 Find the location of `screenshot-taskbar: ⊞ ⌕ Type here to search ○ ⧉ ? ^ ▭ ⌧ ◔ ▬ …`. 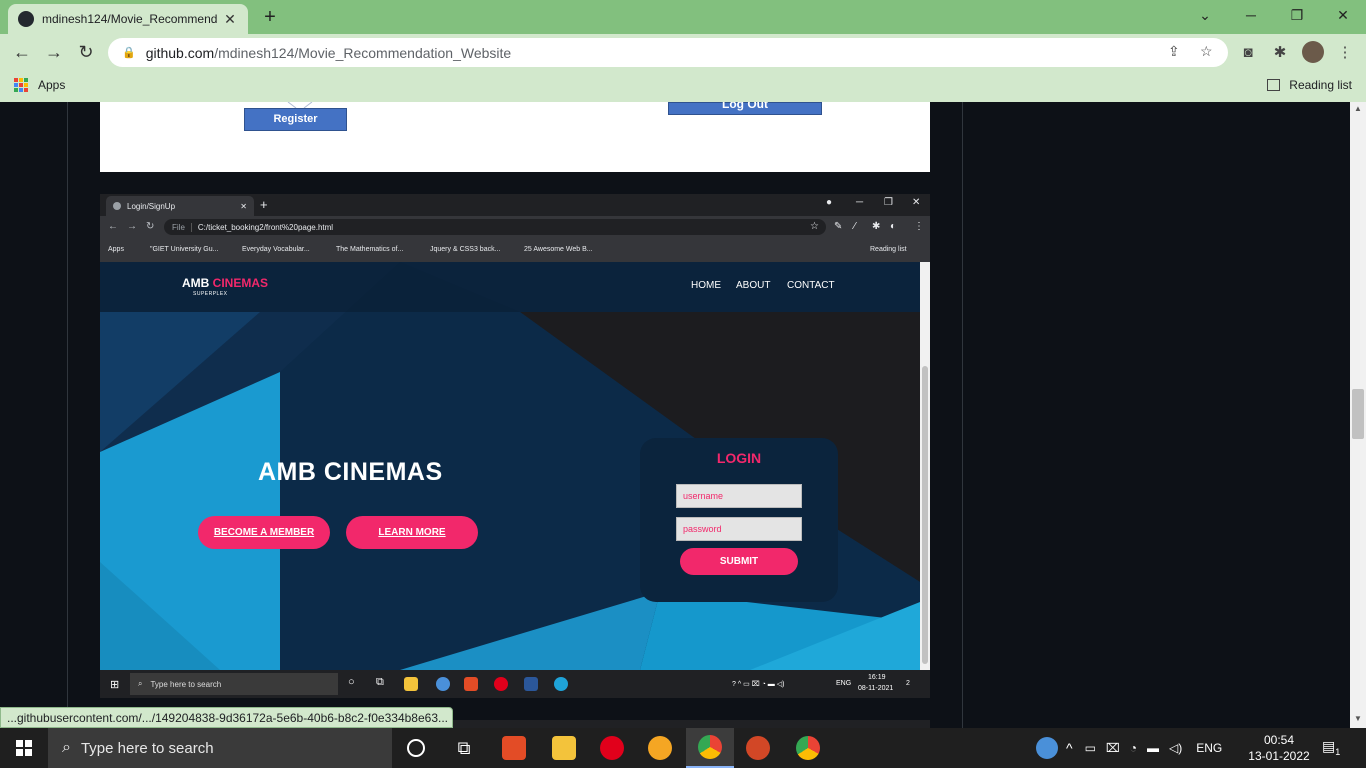

screenshot-taskbar: ⊞ ⌕ Type here to search ○ ⧉ ? ^ ▭ ⌧ ◔ ▬ … is located at coordinates (515, 684).